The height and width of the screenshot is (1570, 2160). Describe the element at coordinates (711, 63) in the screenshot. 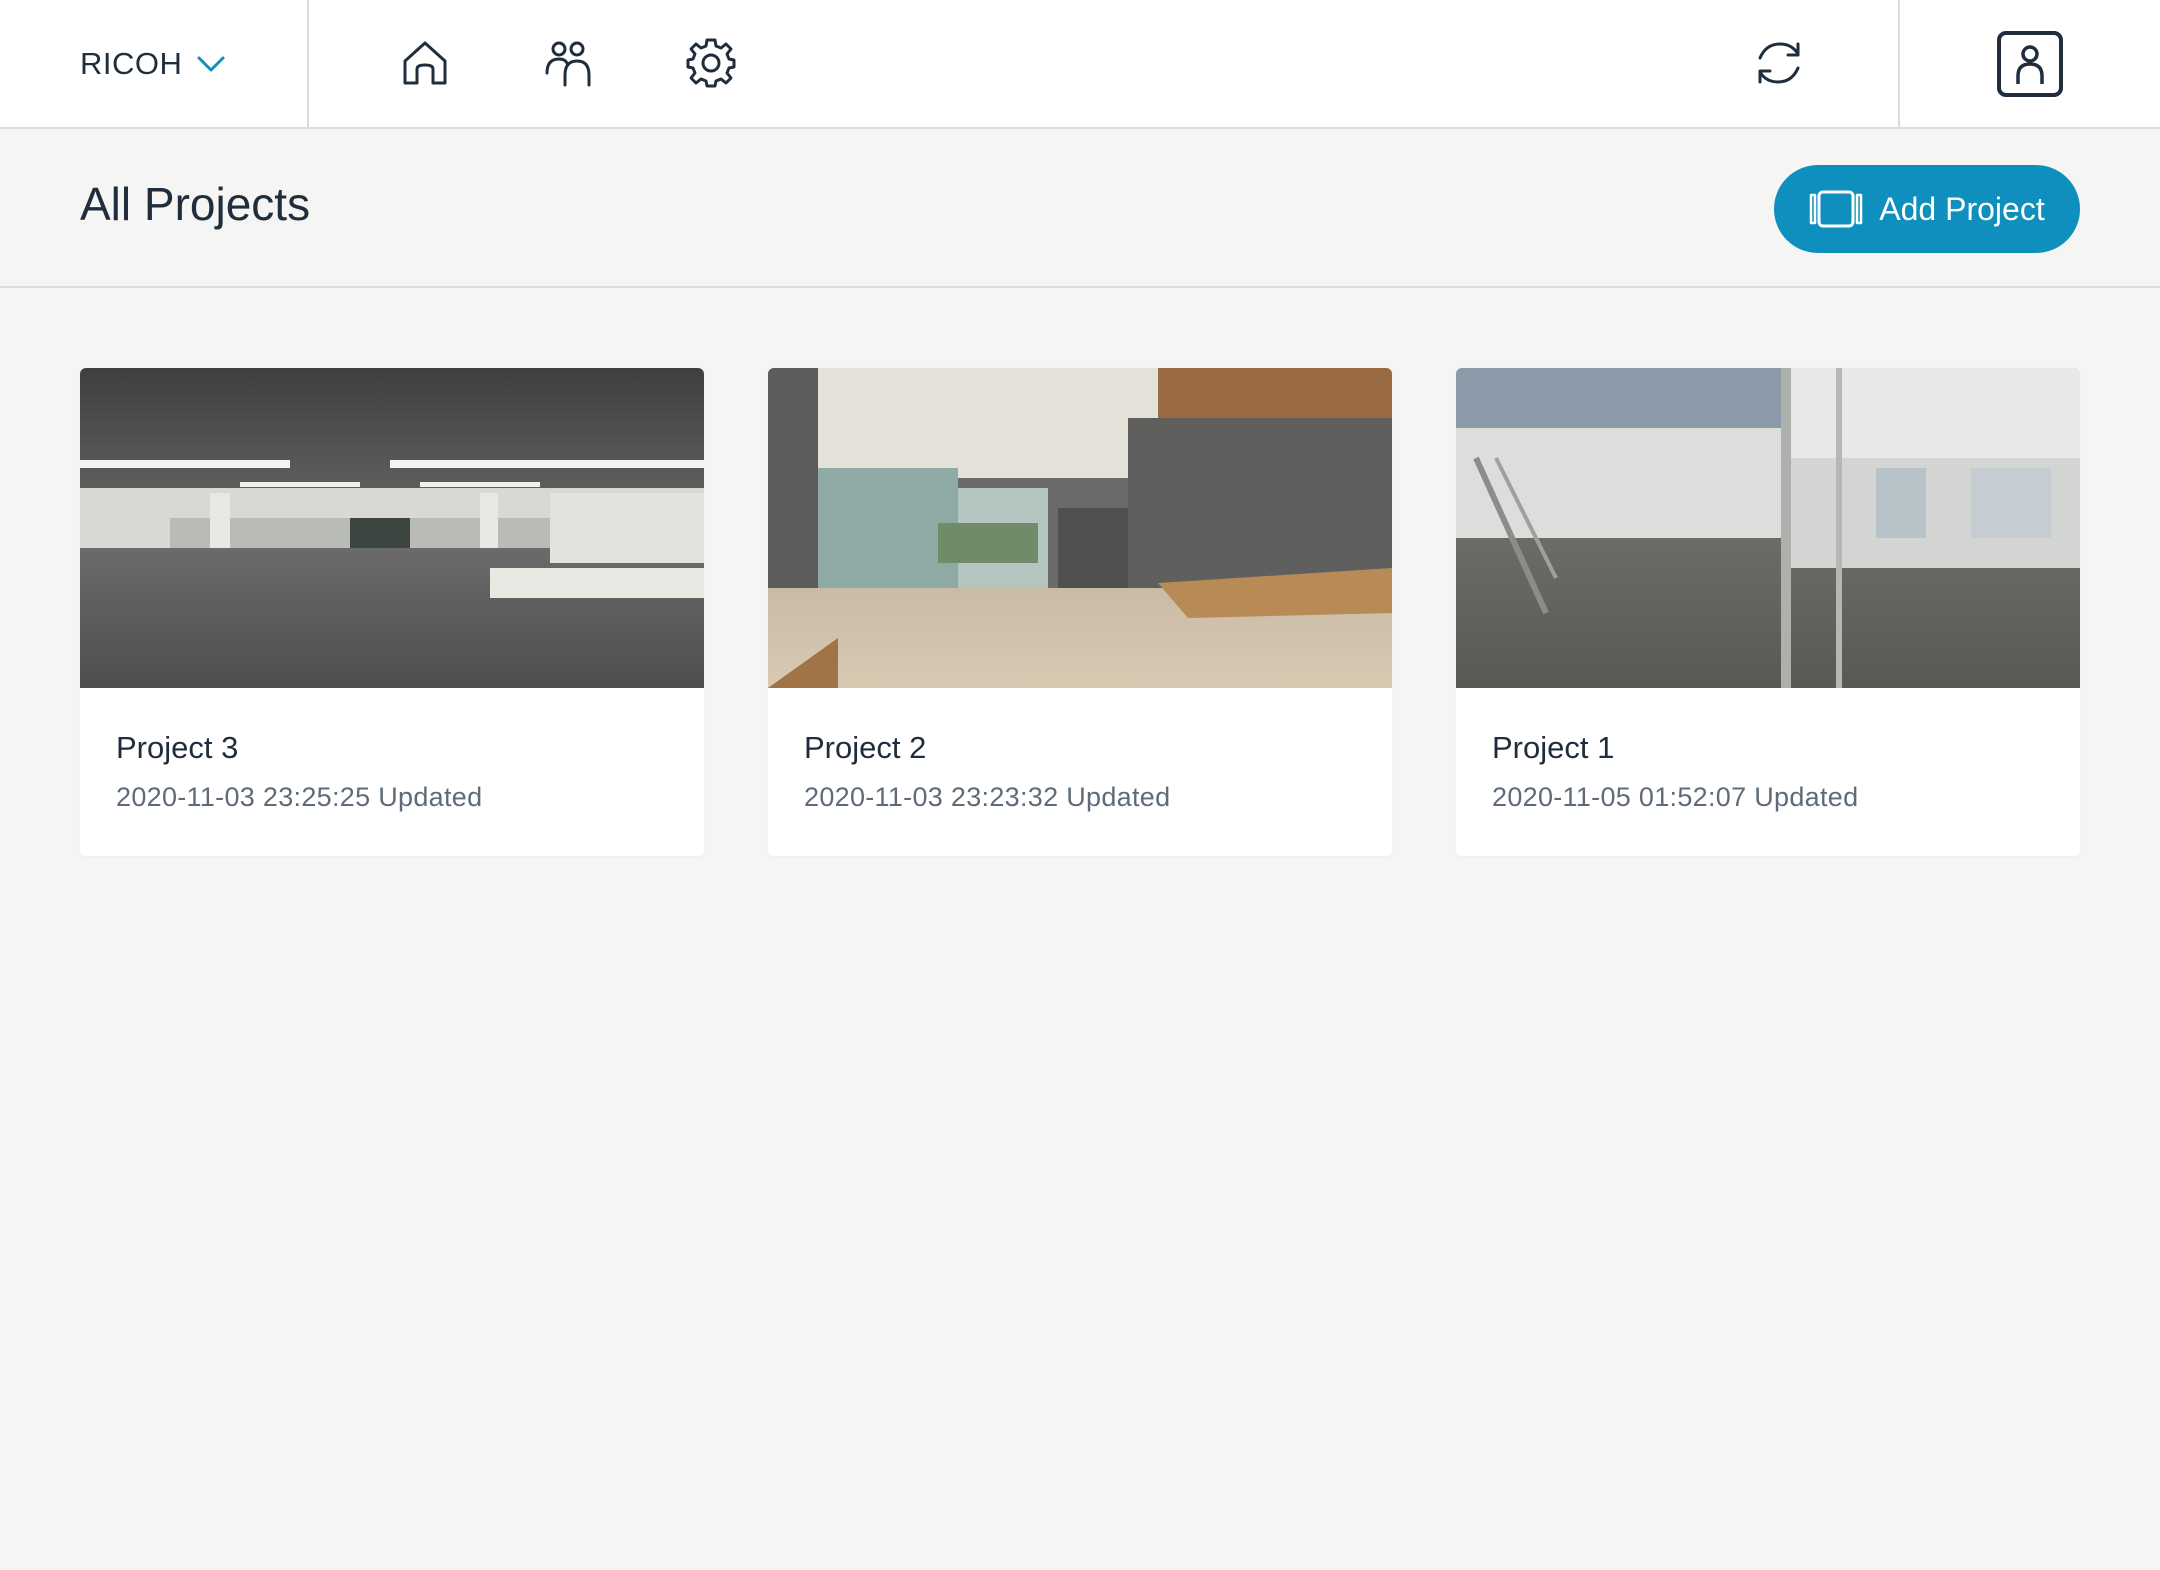

I see `gear-icon` at that location.